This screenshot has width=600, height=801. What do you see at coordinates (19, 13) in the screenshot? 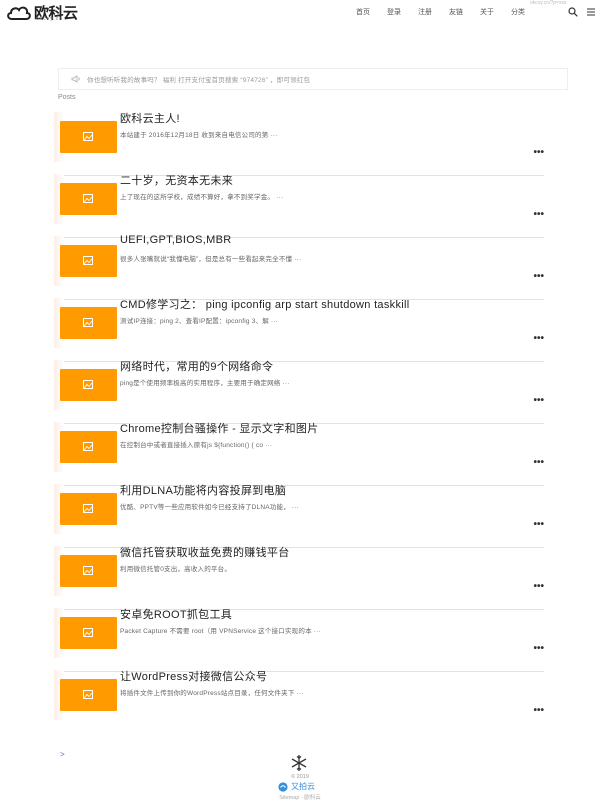
I see `cloud-logo-icon` at bounding box center [19, 13].